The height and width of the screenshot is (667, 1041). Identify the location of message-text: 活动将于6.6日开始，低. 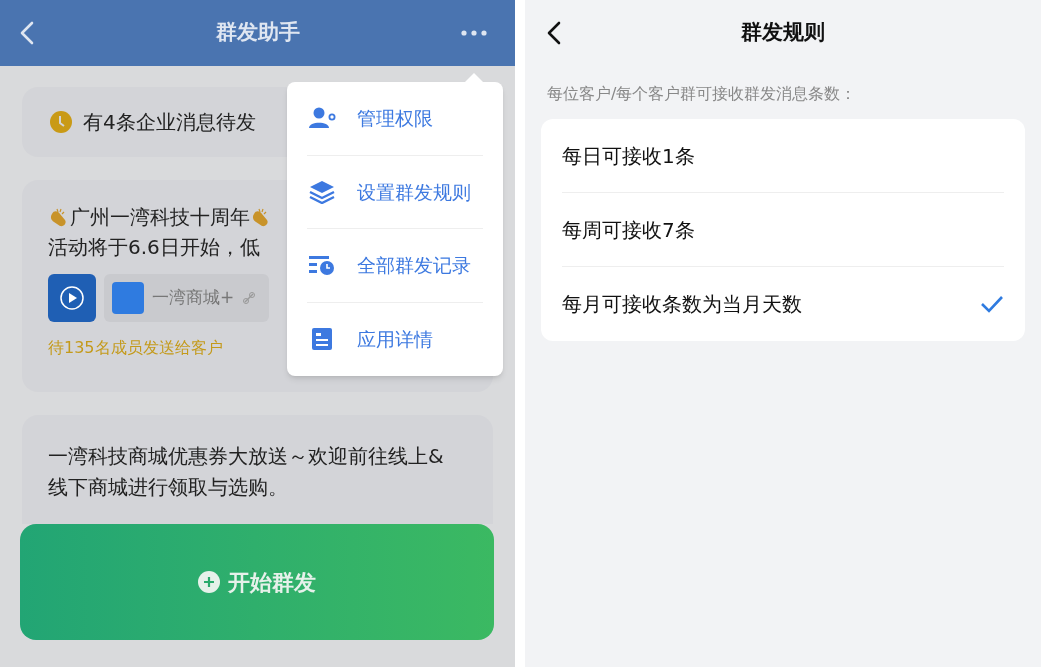
(154, 247).